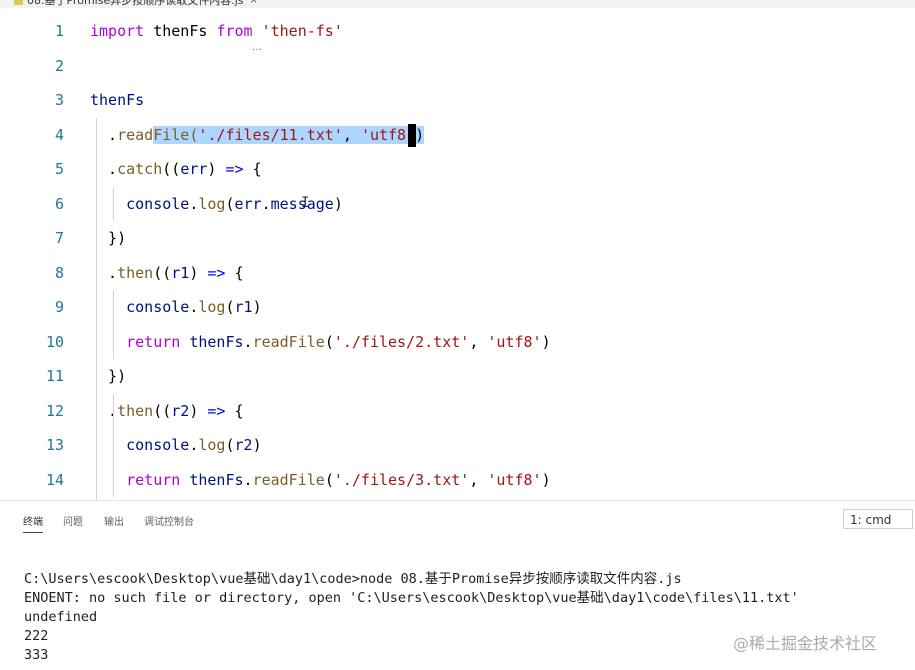  I want to click on code-token: then, so click(135, 410).